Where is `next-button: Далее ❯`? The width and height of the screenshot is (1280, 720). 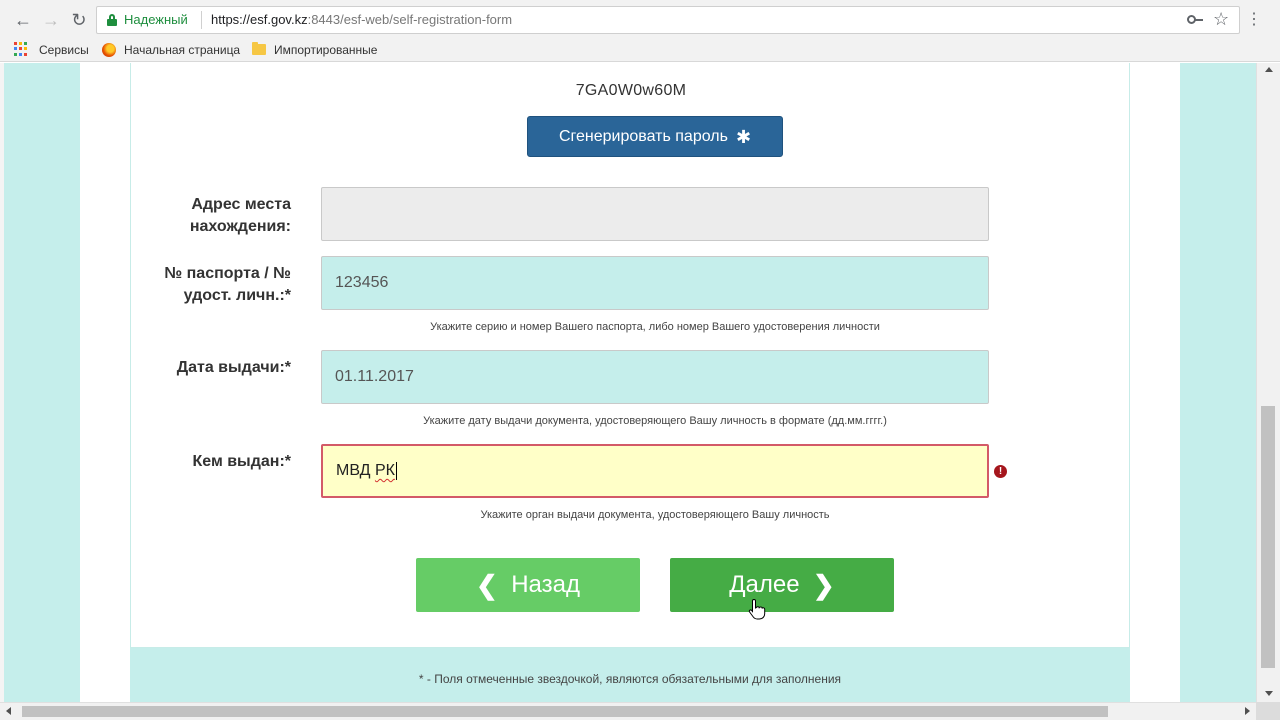
next-button: Далее ❯ is located at coordinates (782, 585).